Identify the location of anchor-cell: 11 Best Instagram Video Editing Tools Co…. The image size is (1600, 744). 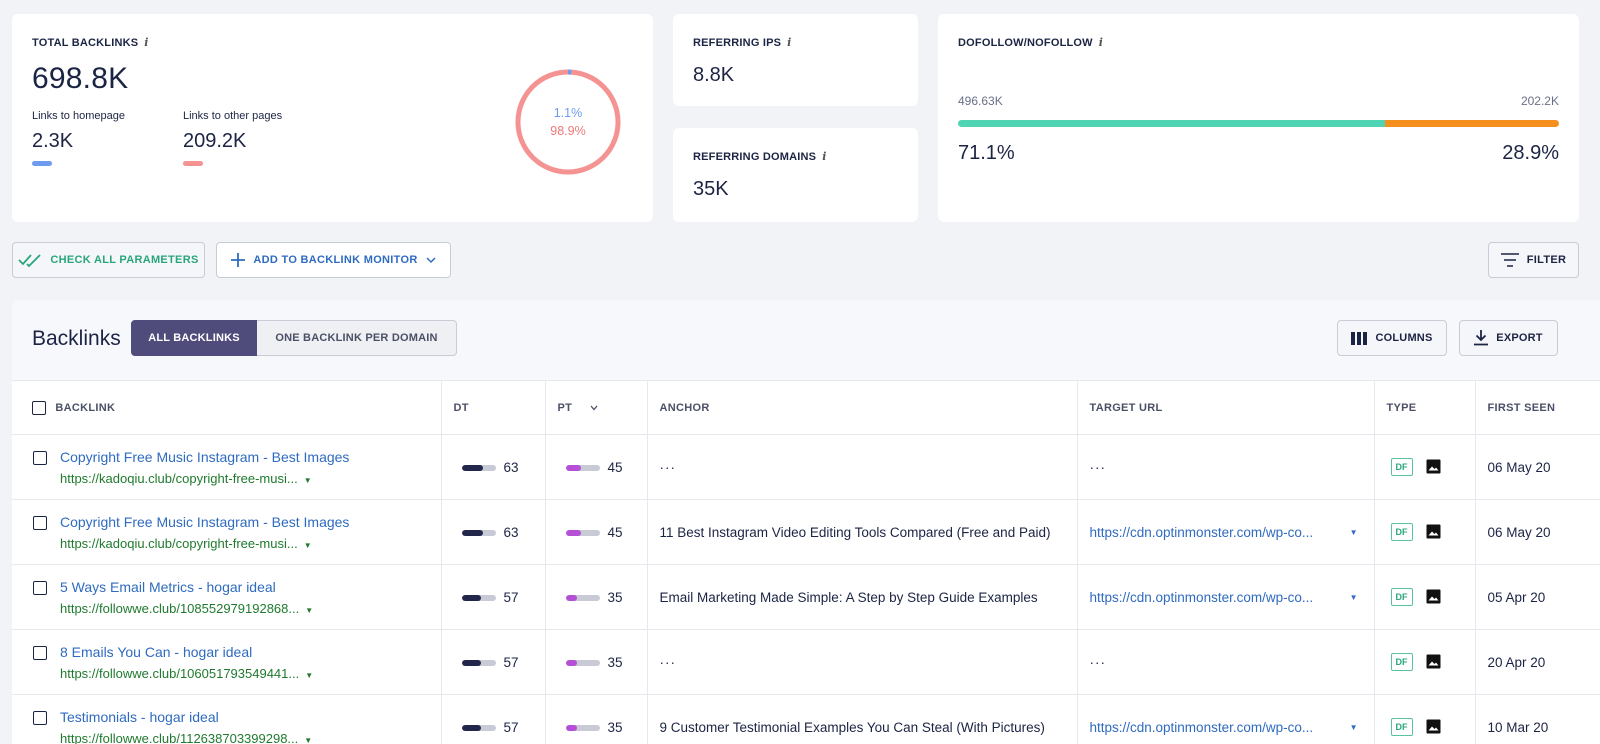
(862, 532).